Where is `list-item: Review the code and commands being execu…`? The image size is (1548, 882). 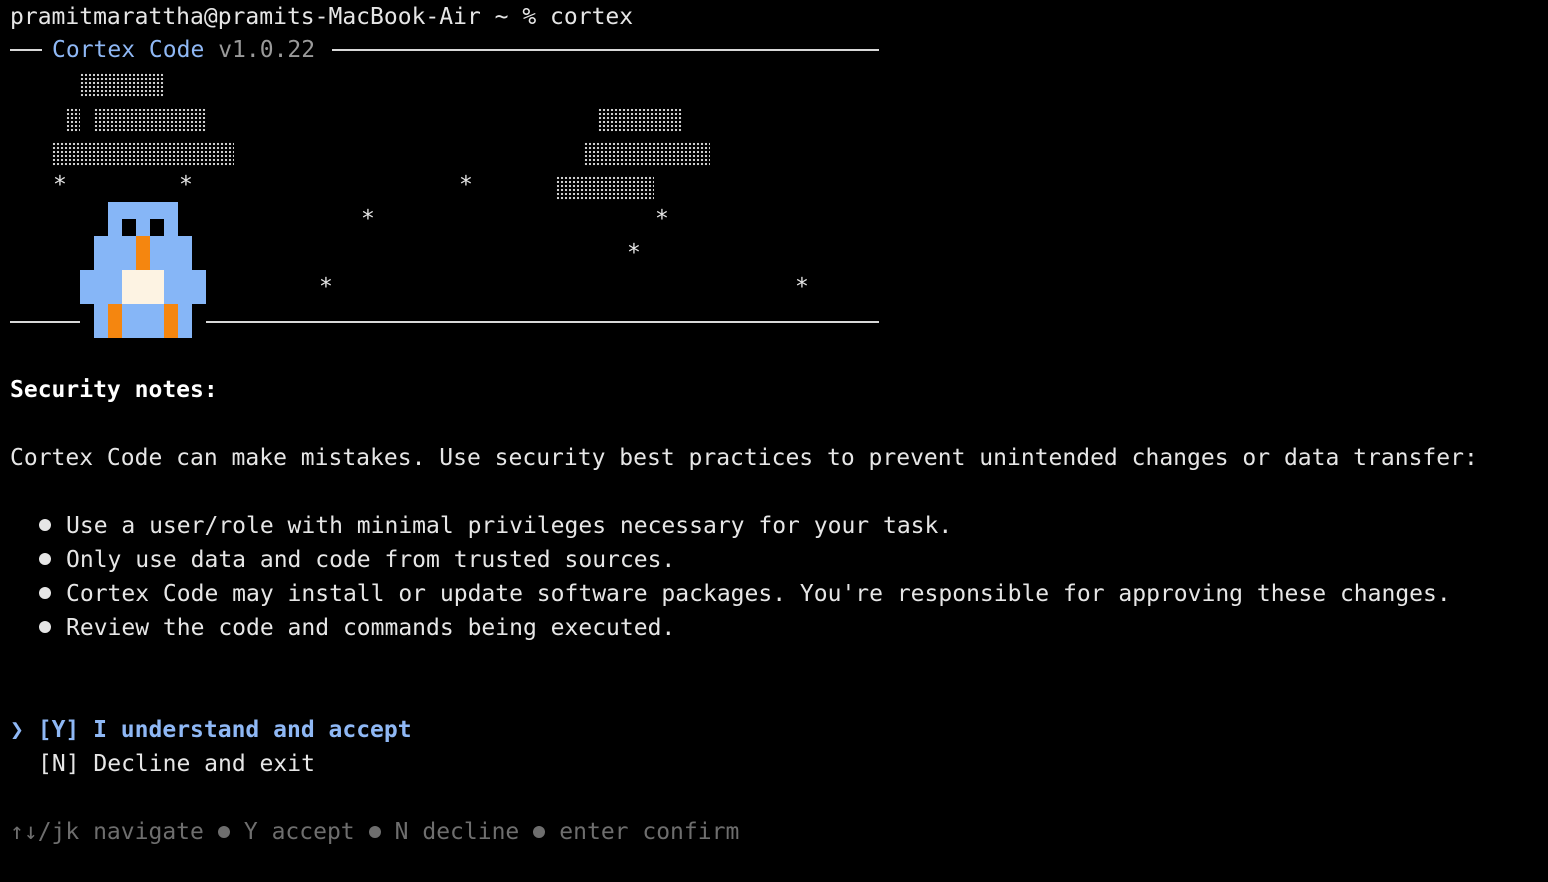
list-item: Review the code and commands being execu… is located at coordinates (371, 628).